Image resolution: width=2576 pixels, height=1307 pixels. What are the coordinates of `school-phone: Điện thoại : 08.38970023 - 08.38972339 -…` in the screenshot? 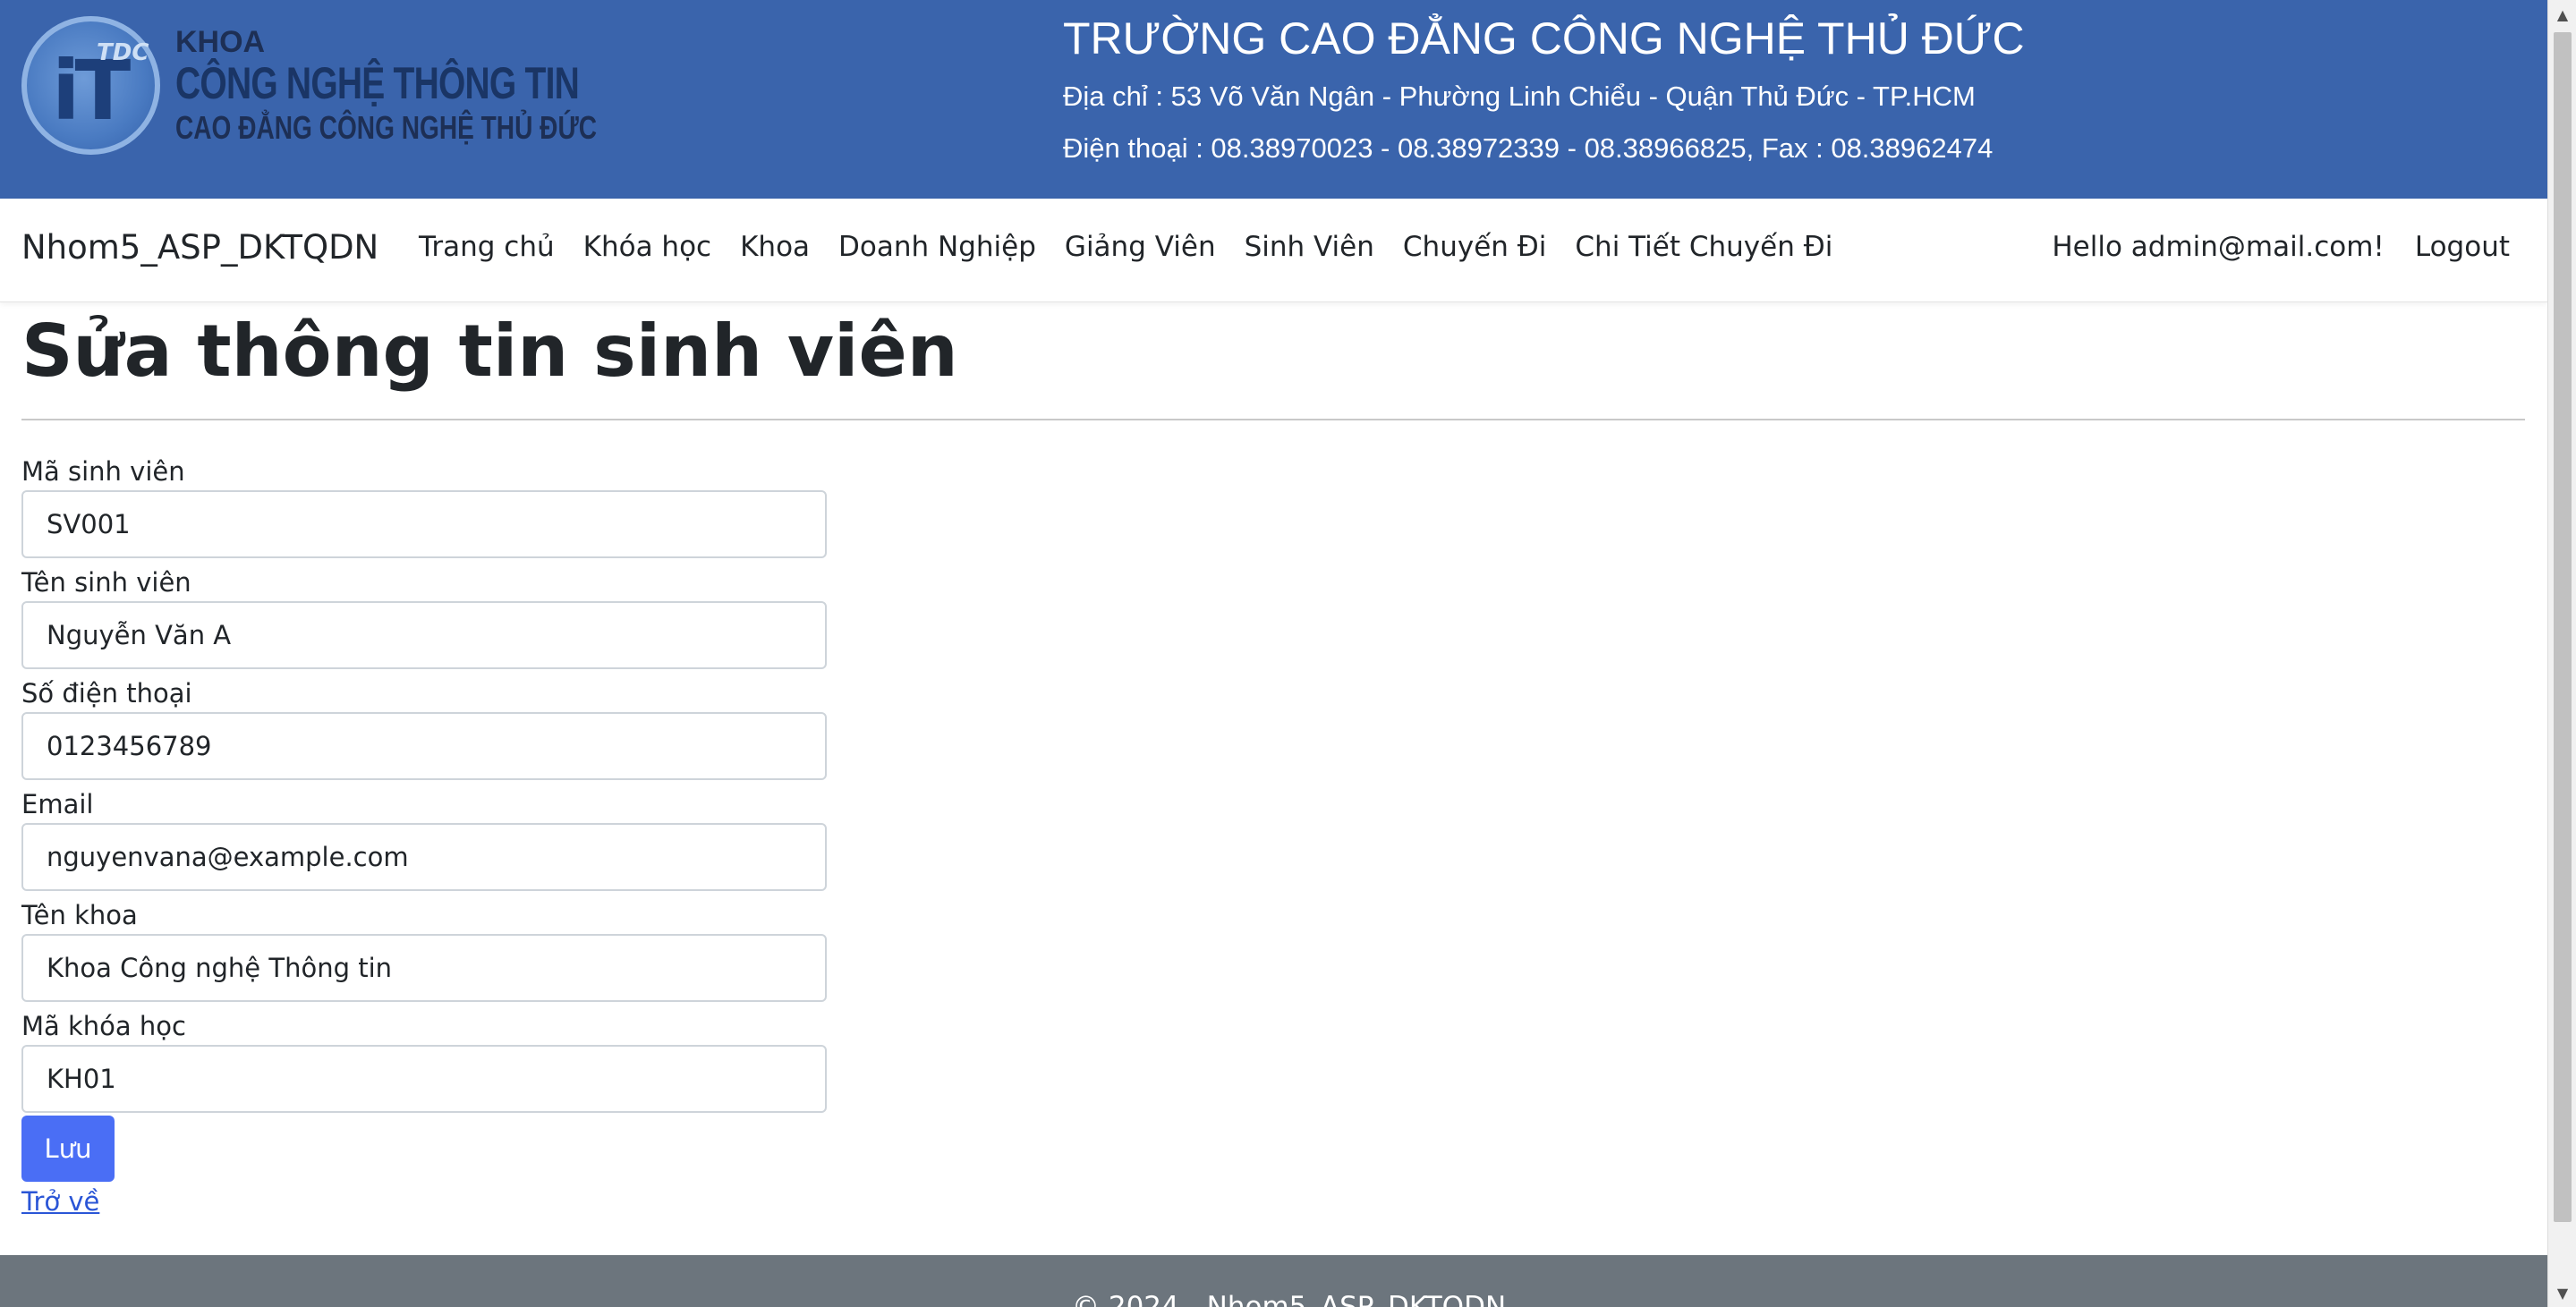 It's located at (1528, 148).